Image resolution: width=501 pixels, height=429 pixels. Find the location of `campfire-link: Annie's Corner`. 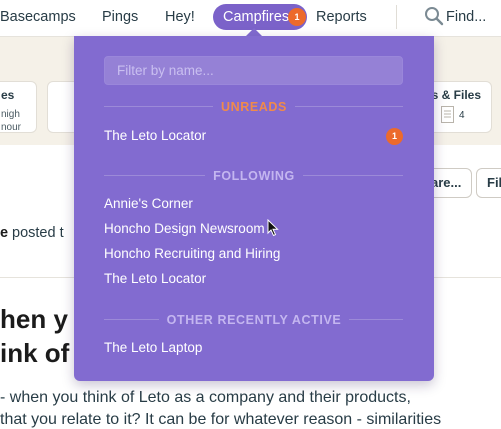

campfire-link: Annie's Corner is located at coordinates (148, 204).